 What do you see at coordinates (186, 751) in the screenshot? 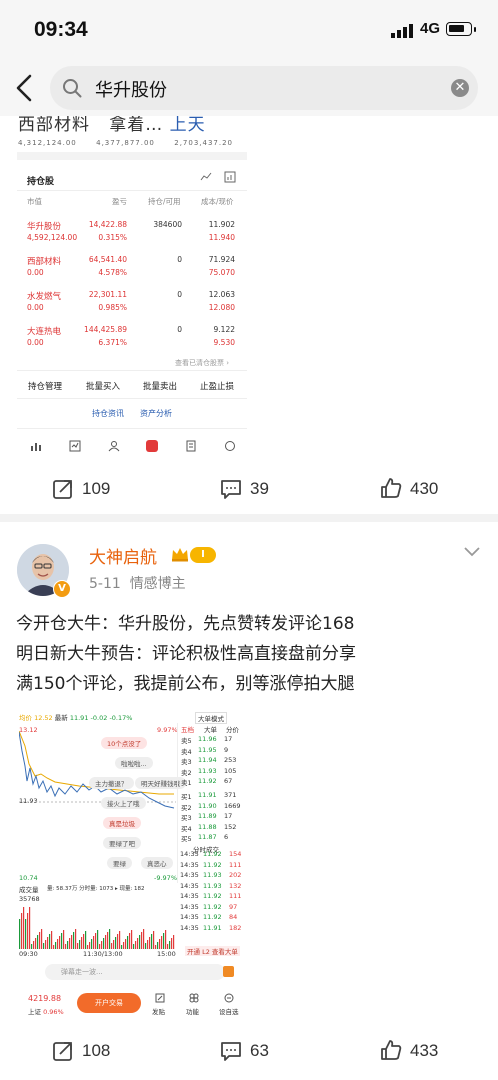
I see `book-label: 卖4` at bounding box center [186, 751].